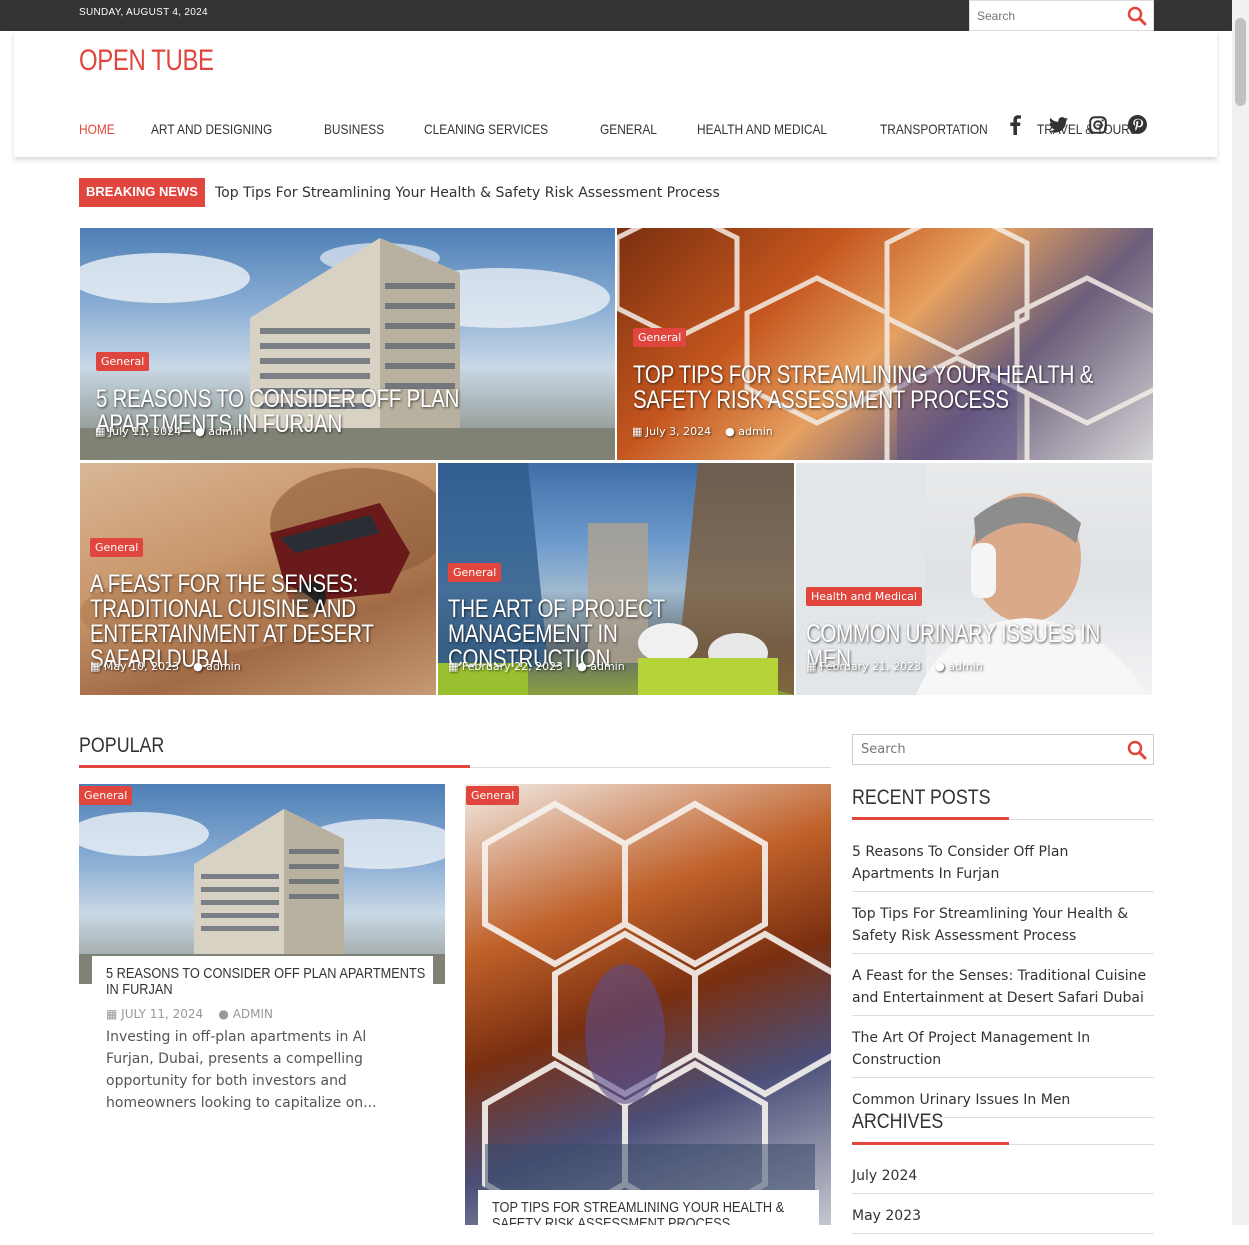 Image resolution: width=1249 pixels, height=1245 pixels. What do you see at coordinates (455, 766) in the screenshot?
I see `popular-underline` at bounding box center [455, 766].